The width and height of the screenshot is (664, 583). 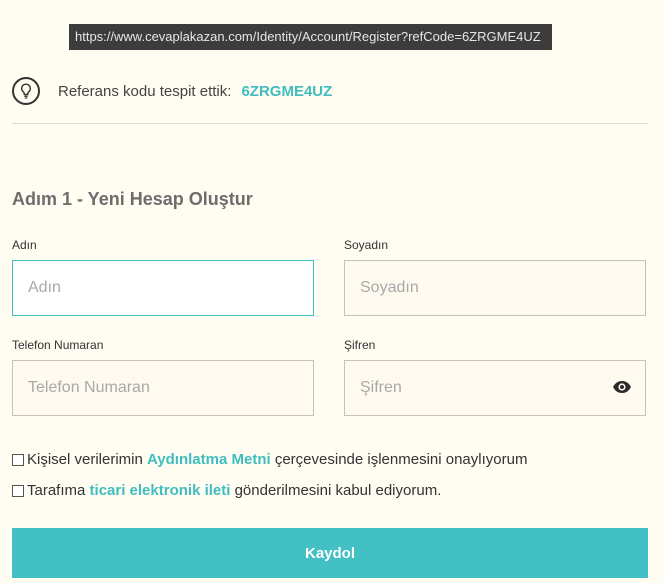 I want to click on register-button: Kaydol, so click(x=330, y=553).